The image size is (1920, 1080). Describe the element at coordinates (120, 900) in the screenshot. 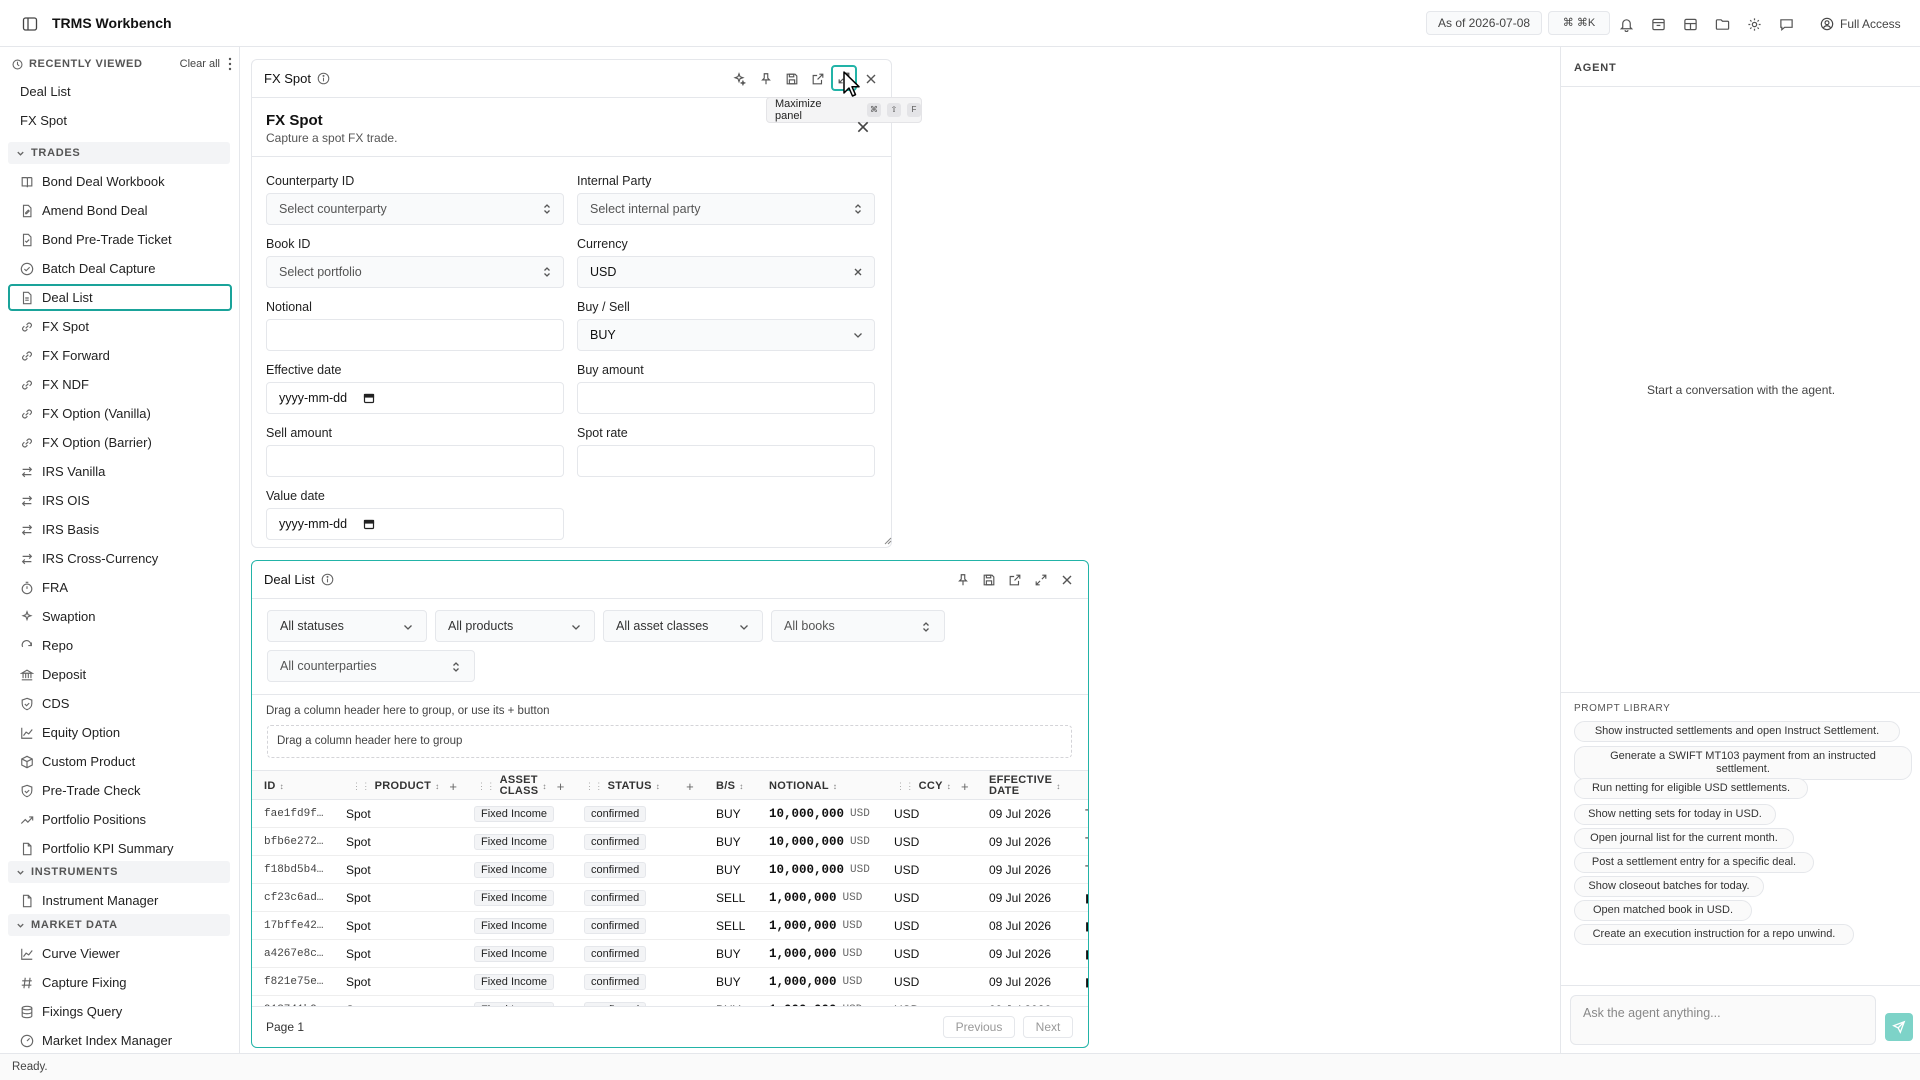

I see `sidebar-item-instrument-manager: Instrument Manager` at that location.